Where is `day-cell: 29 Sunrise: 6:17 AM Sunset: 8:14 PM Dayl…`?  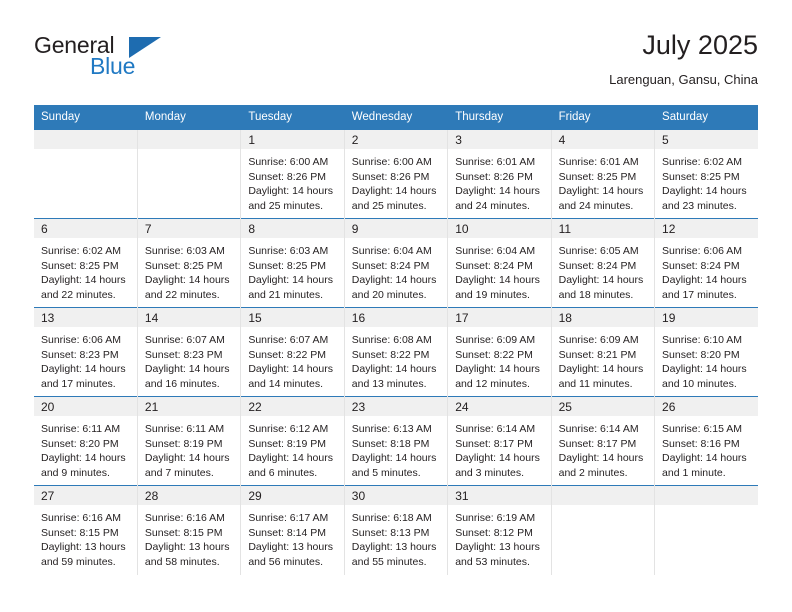 day-cell: 29 Sunrise: 6:17 AM Sunset: 8:14 PM Dayl… is located at coordinates (292, 530).